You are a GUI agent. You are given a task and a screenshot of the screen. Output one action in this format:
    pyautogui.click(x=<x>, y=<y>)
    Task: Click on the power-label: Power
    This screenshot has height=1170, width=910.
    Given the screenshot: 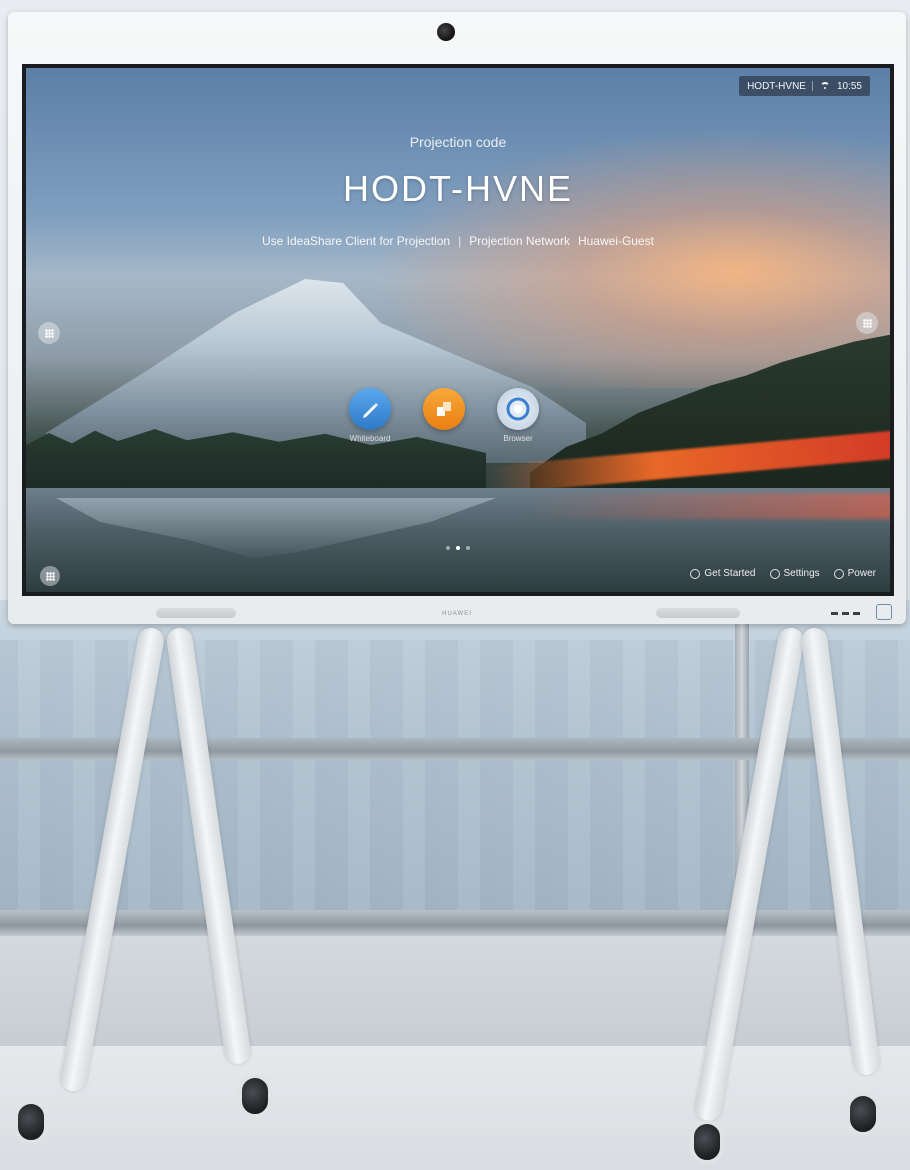 What is the action you would take?
    pyautogui.click(x=861, y=573)
    